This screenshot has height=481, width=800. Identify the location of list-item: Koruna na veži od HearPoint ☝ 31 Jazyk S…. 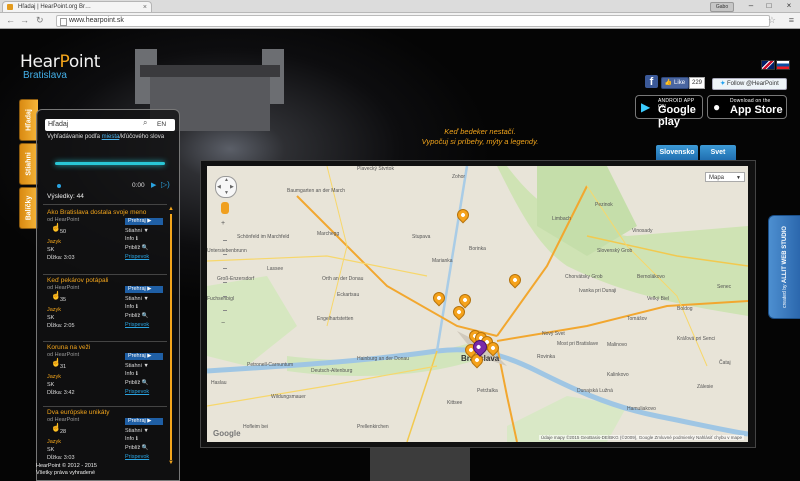
(106, 377).